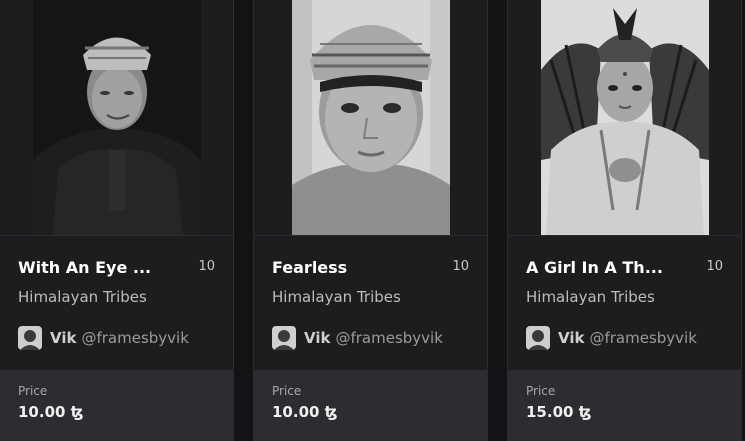  What do you see at coordinates (347, 267) in the screenshot?
I see `artwork-title: Fearless` at bounding box center [347, 267].